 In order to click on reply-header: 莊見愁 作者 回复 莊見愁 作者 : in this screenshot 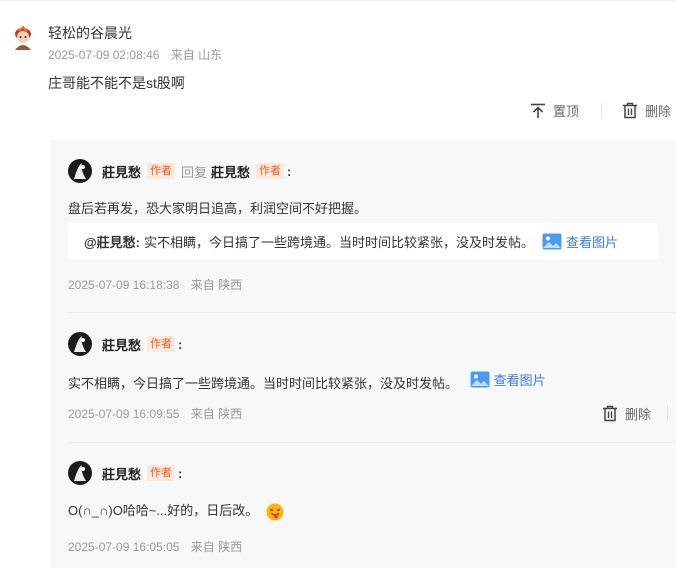, I will do `click(179, 171)`.